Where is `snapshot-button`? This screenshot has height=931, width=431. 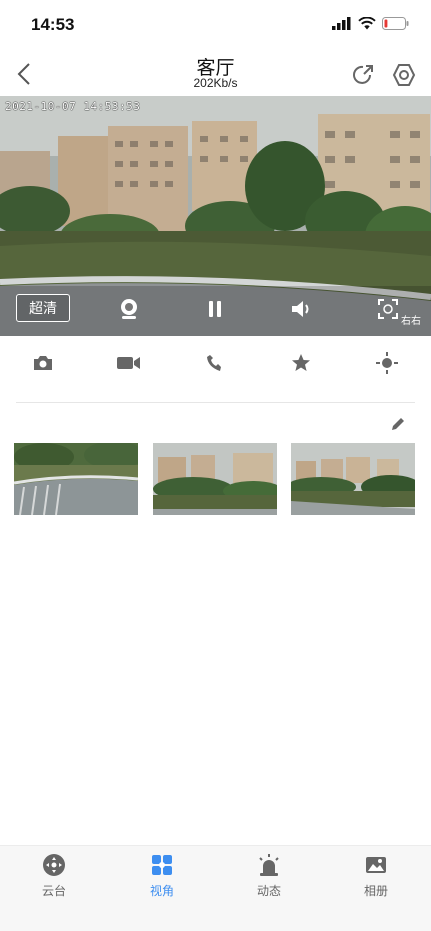
snapshot-button is located at coordinates (43, 363).